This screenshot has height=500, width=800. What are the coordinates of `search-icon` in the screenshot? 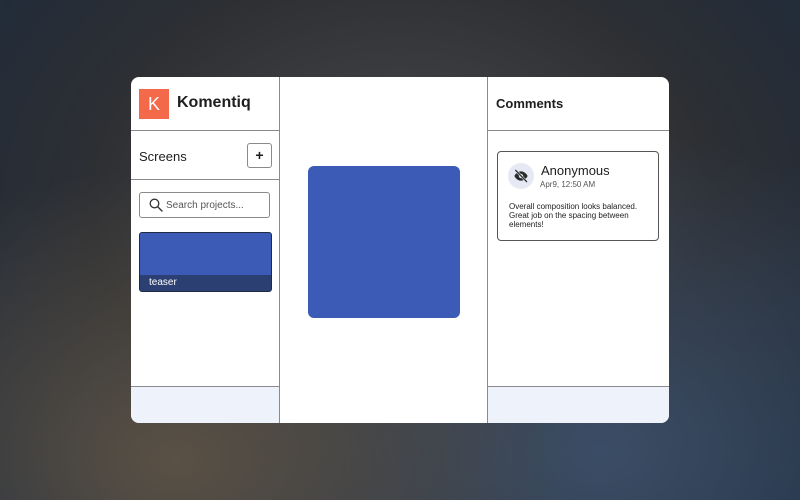 It's located at (156, 205).